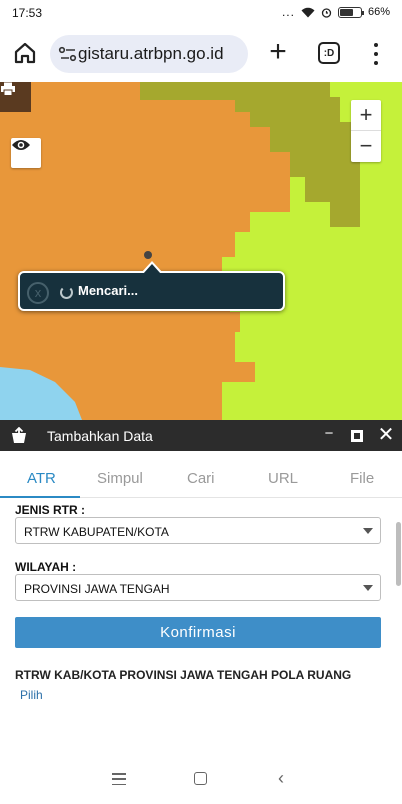 Image resolution: width=402 pixels, height=804 pixels. What do you see at coordinates (378, 12) in the screenshot?
I see `battery-percent: 66%` at bounding box center [378, 12].